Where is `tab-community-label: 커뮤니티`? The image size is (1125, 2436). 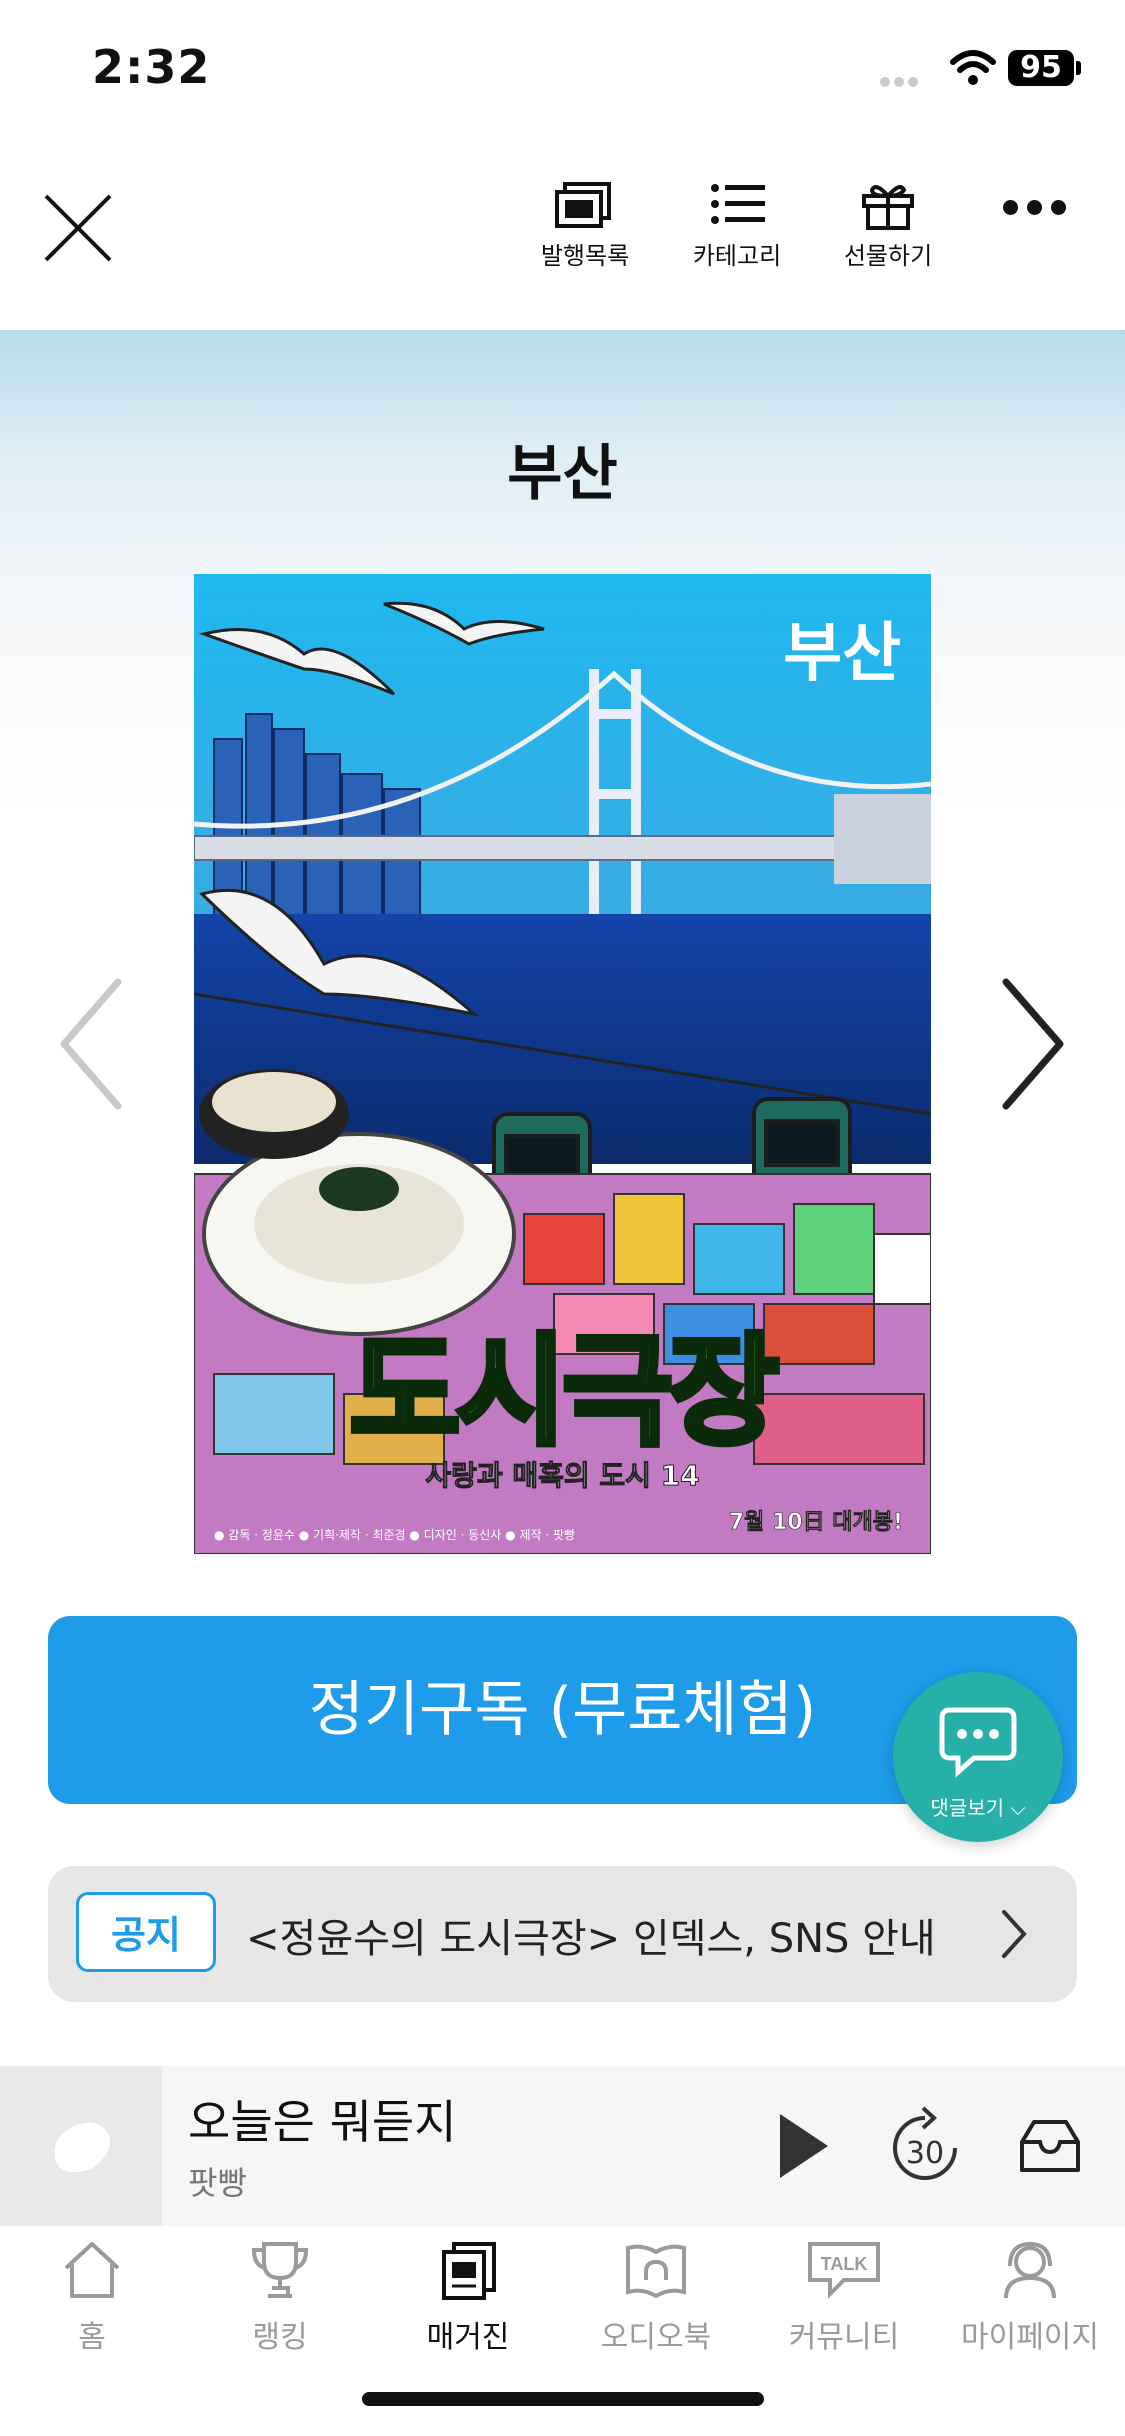
tab-community-label: 커뮤니티 is located at coordinates (844, 2337).